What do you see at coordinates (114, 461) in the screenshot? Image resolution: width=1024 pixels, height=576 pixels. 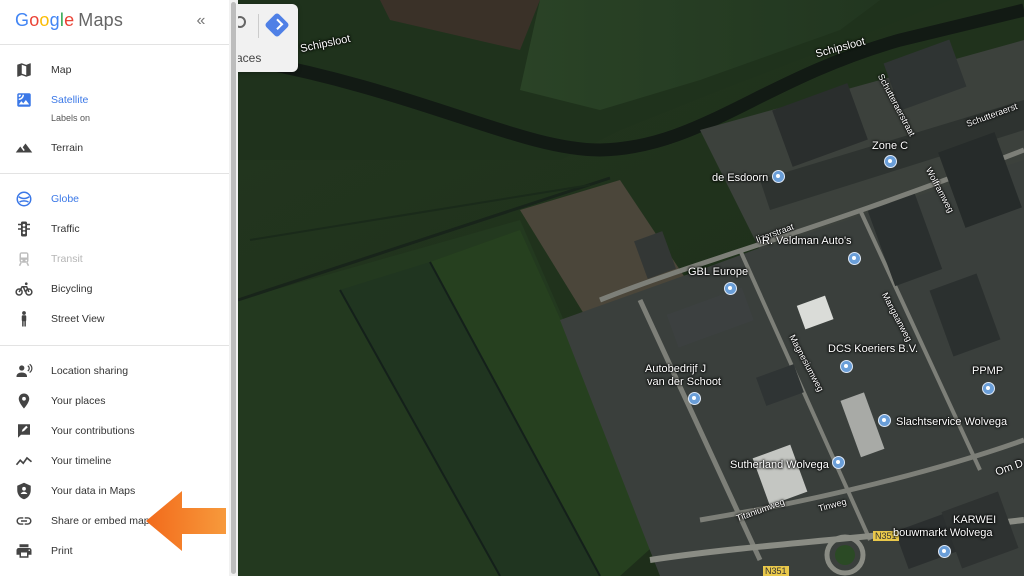 I see `menu-item-your-timeline: Your timeline` at bounding box center [114, 461].